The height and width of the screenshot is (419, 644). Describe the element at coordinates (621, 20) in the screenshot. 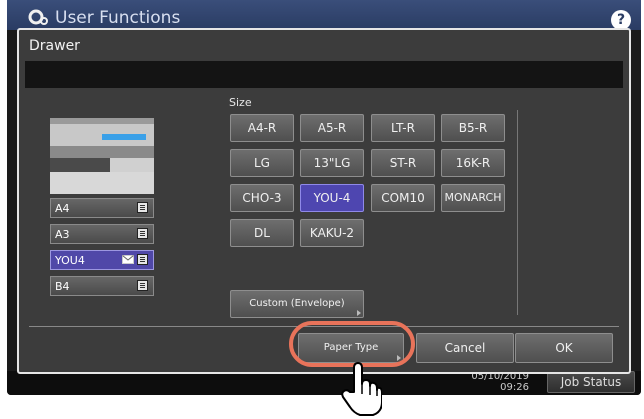

I see `help-button: ?` at that location.